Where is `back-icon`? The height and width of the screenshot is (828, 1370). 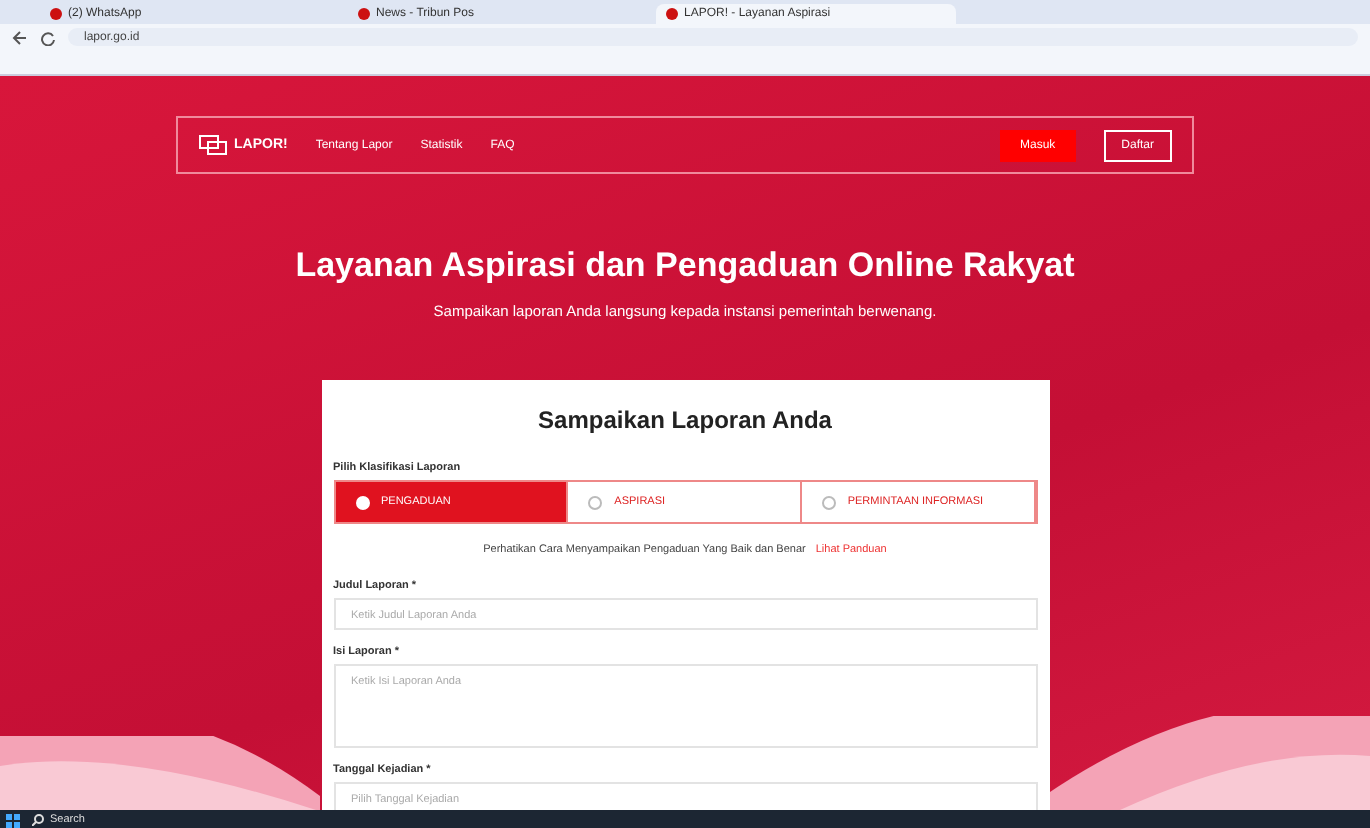 back-icon is located at coordinates (20, 37).